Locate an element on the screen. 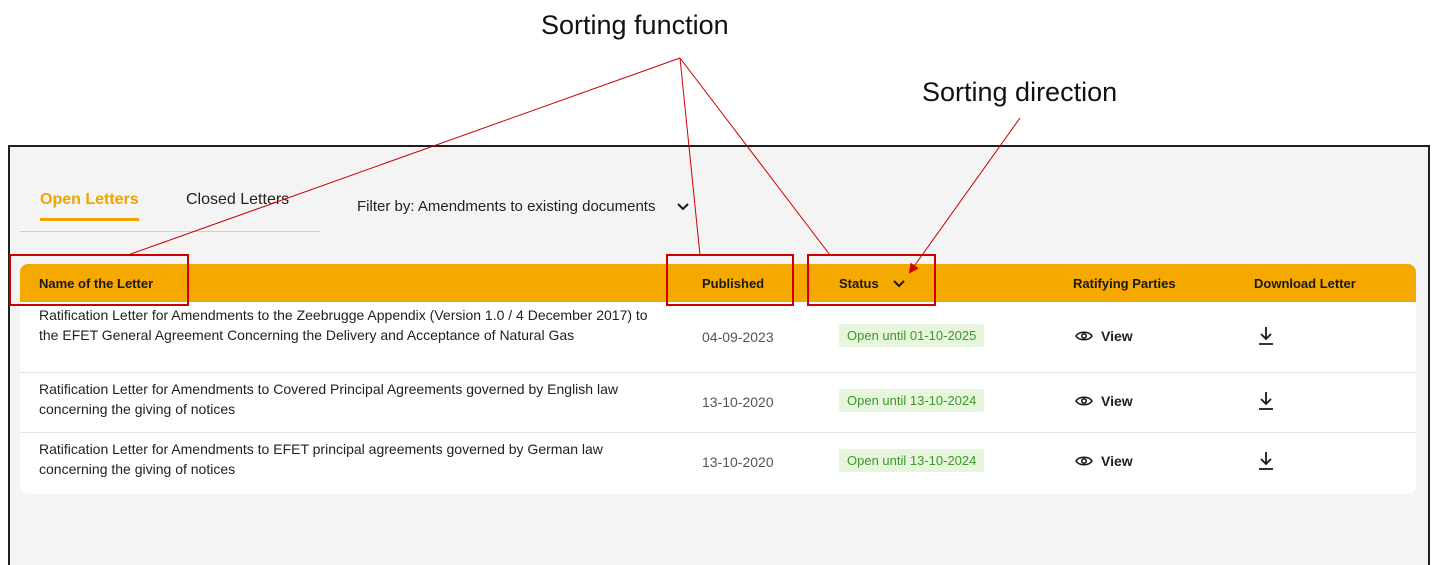  published-date: 04-09-2023 is located at coordinates (738, 337).